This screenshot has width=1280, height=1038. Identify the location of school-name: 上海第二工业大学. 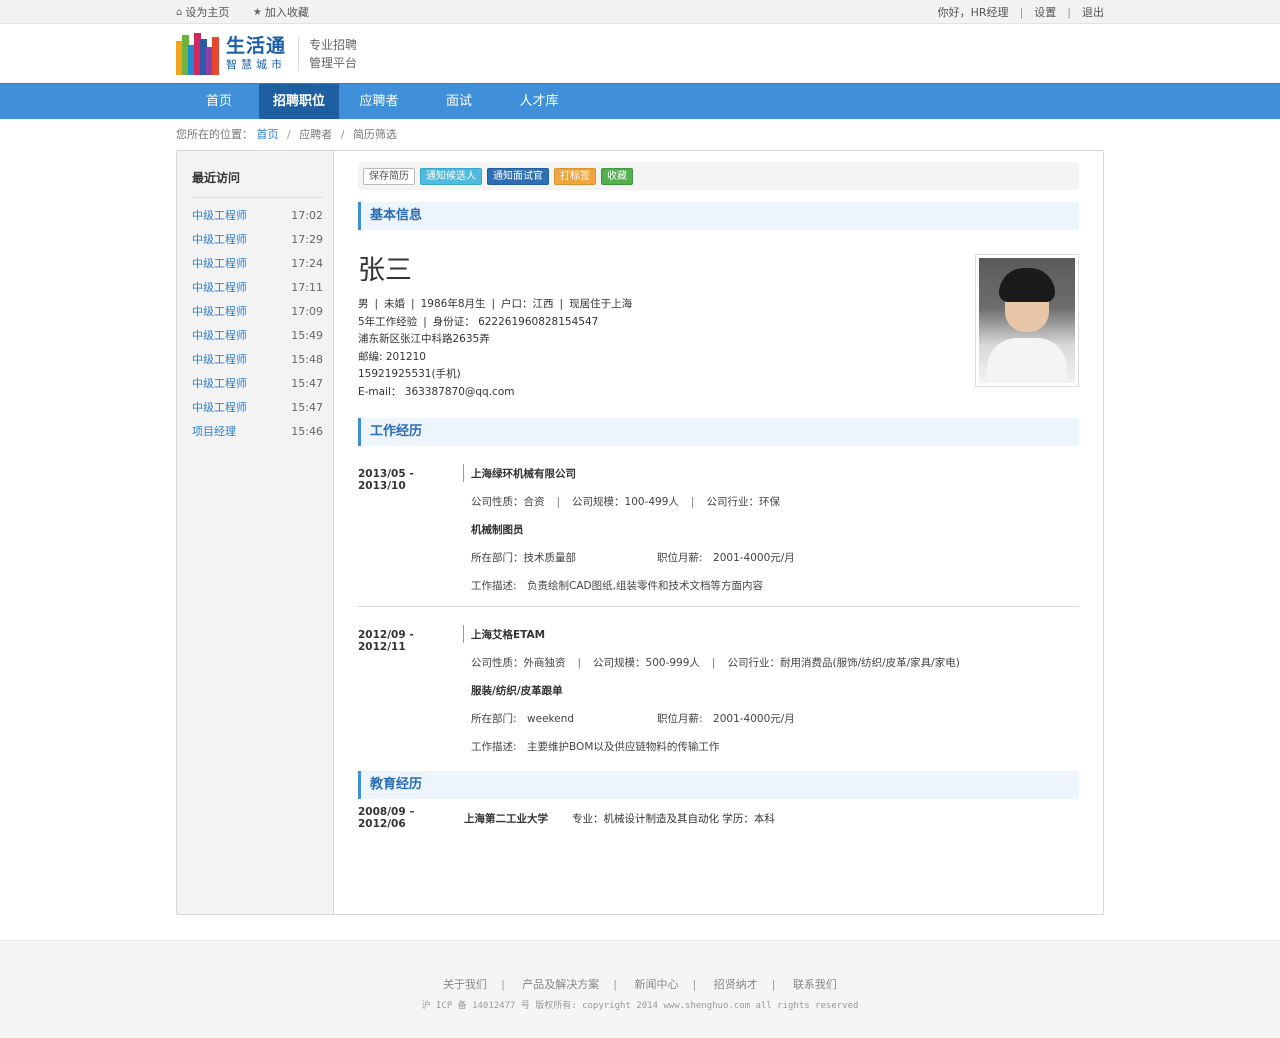
(506, 818).